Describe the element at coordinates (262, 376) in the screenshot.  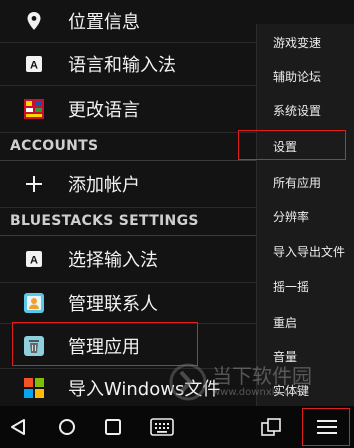
I see `watermark-text: 当下软件园` at that location.